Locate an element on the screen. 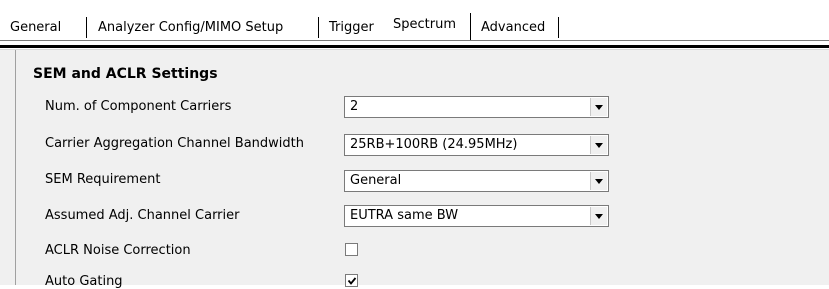  tab-trigger: Trigger is located at coordinates (351, 28).